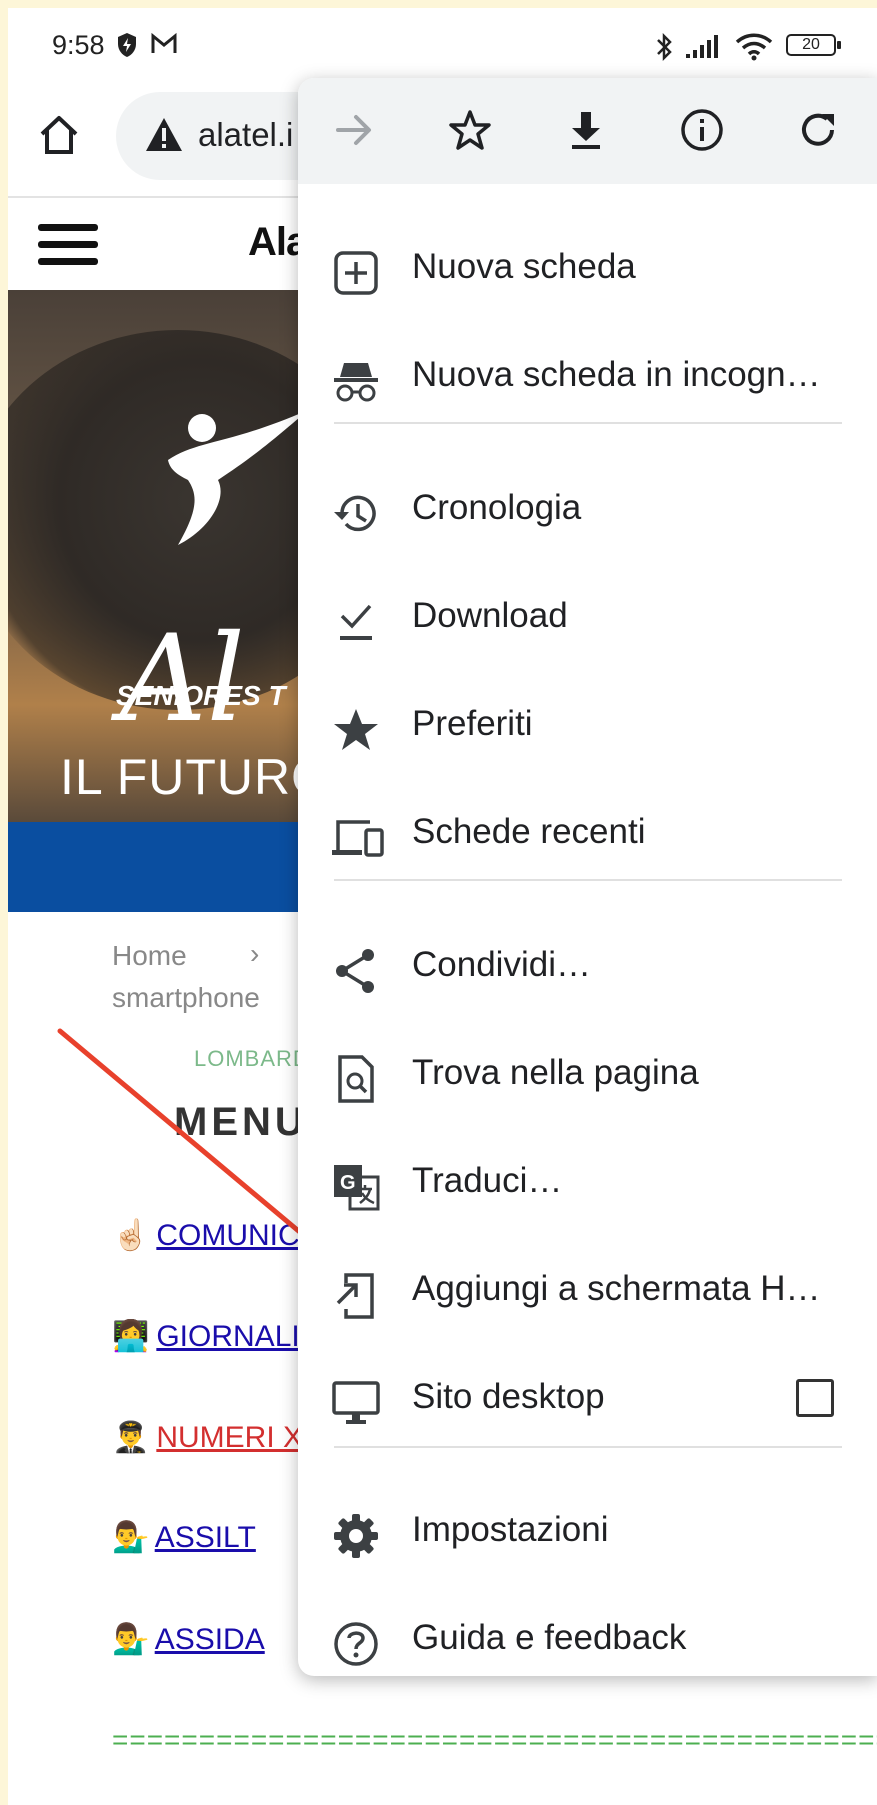 The width and height of the screenshot is (877, 1805). Describe the element at coordinates (131, 1437) in the screenshot. I see `emoji-pilot-icon: 👨‍✈️` at that location.